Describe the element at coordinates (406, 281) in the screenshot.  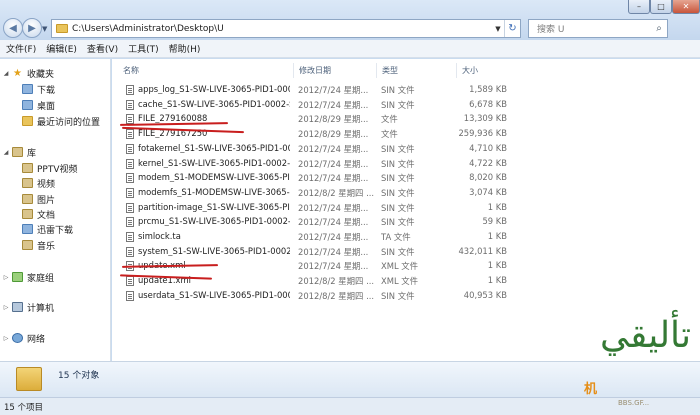
I see `file-row: update1.xml 2012/8/2 星期四 ... XML 文件 1 KB` at that location.